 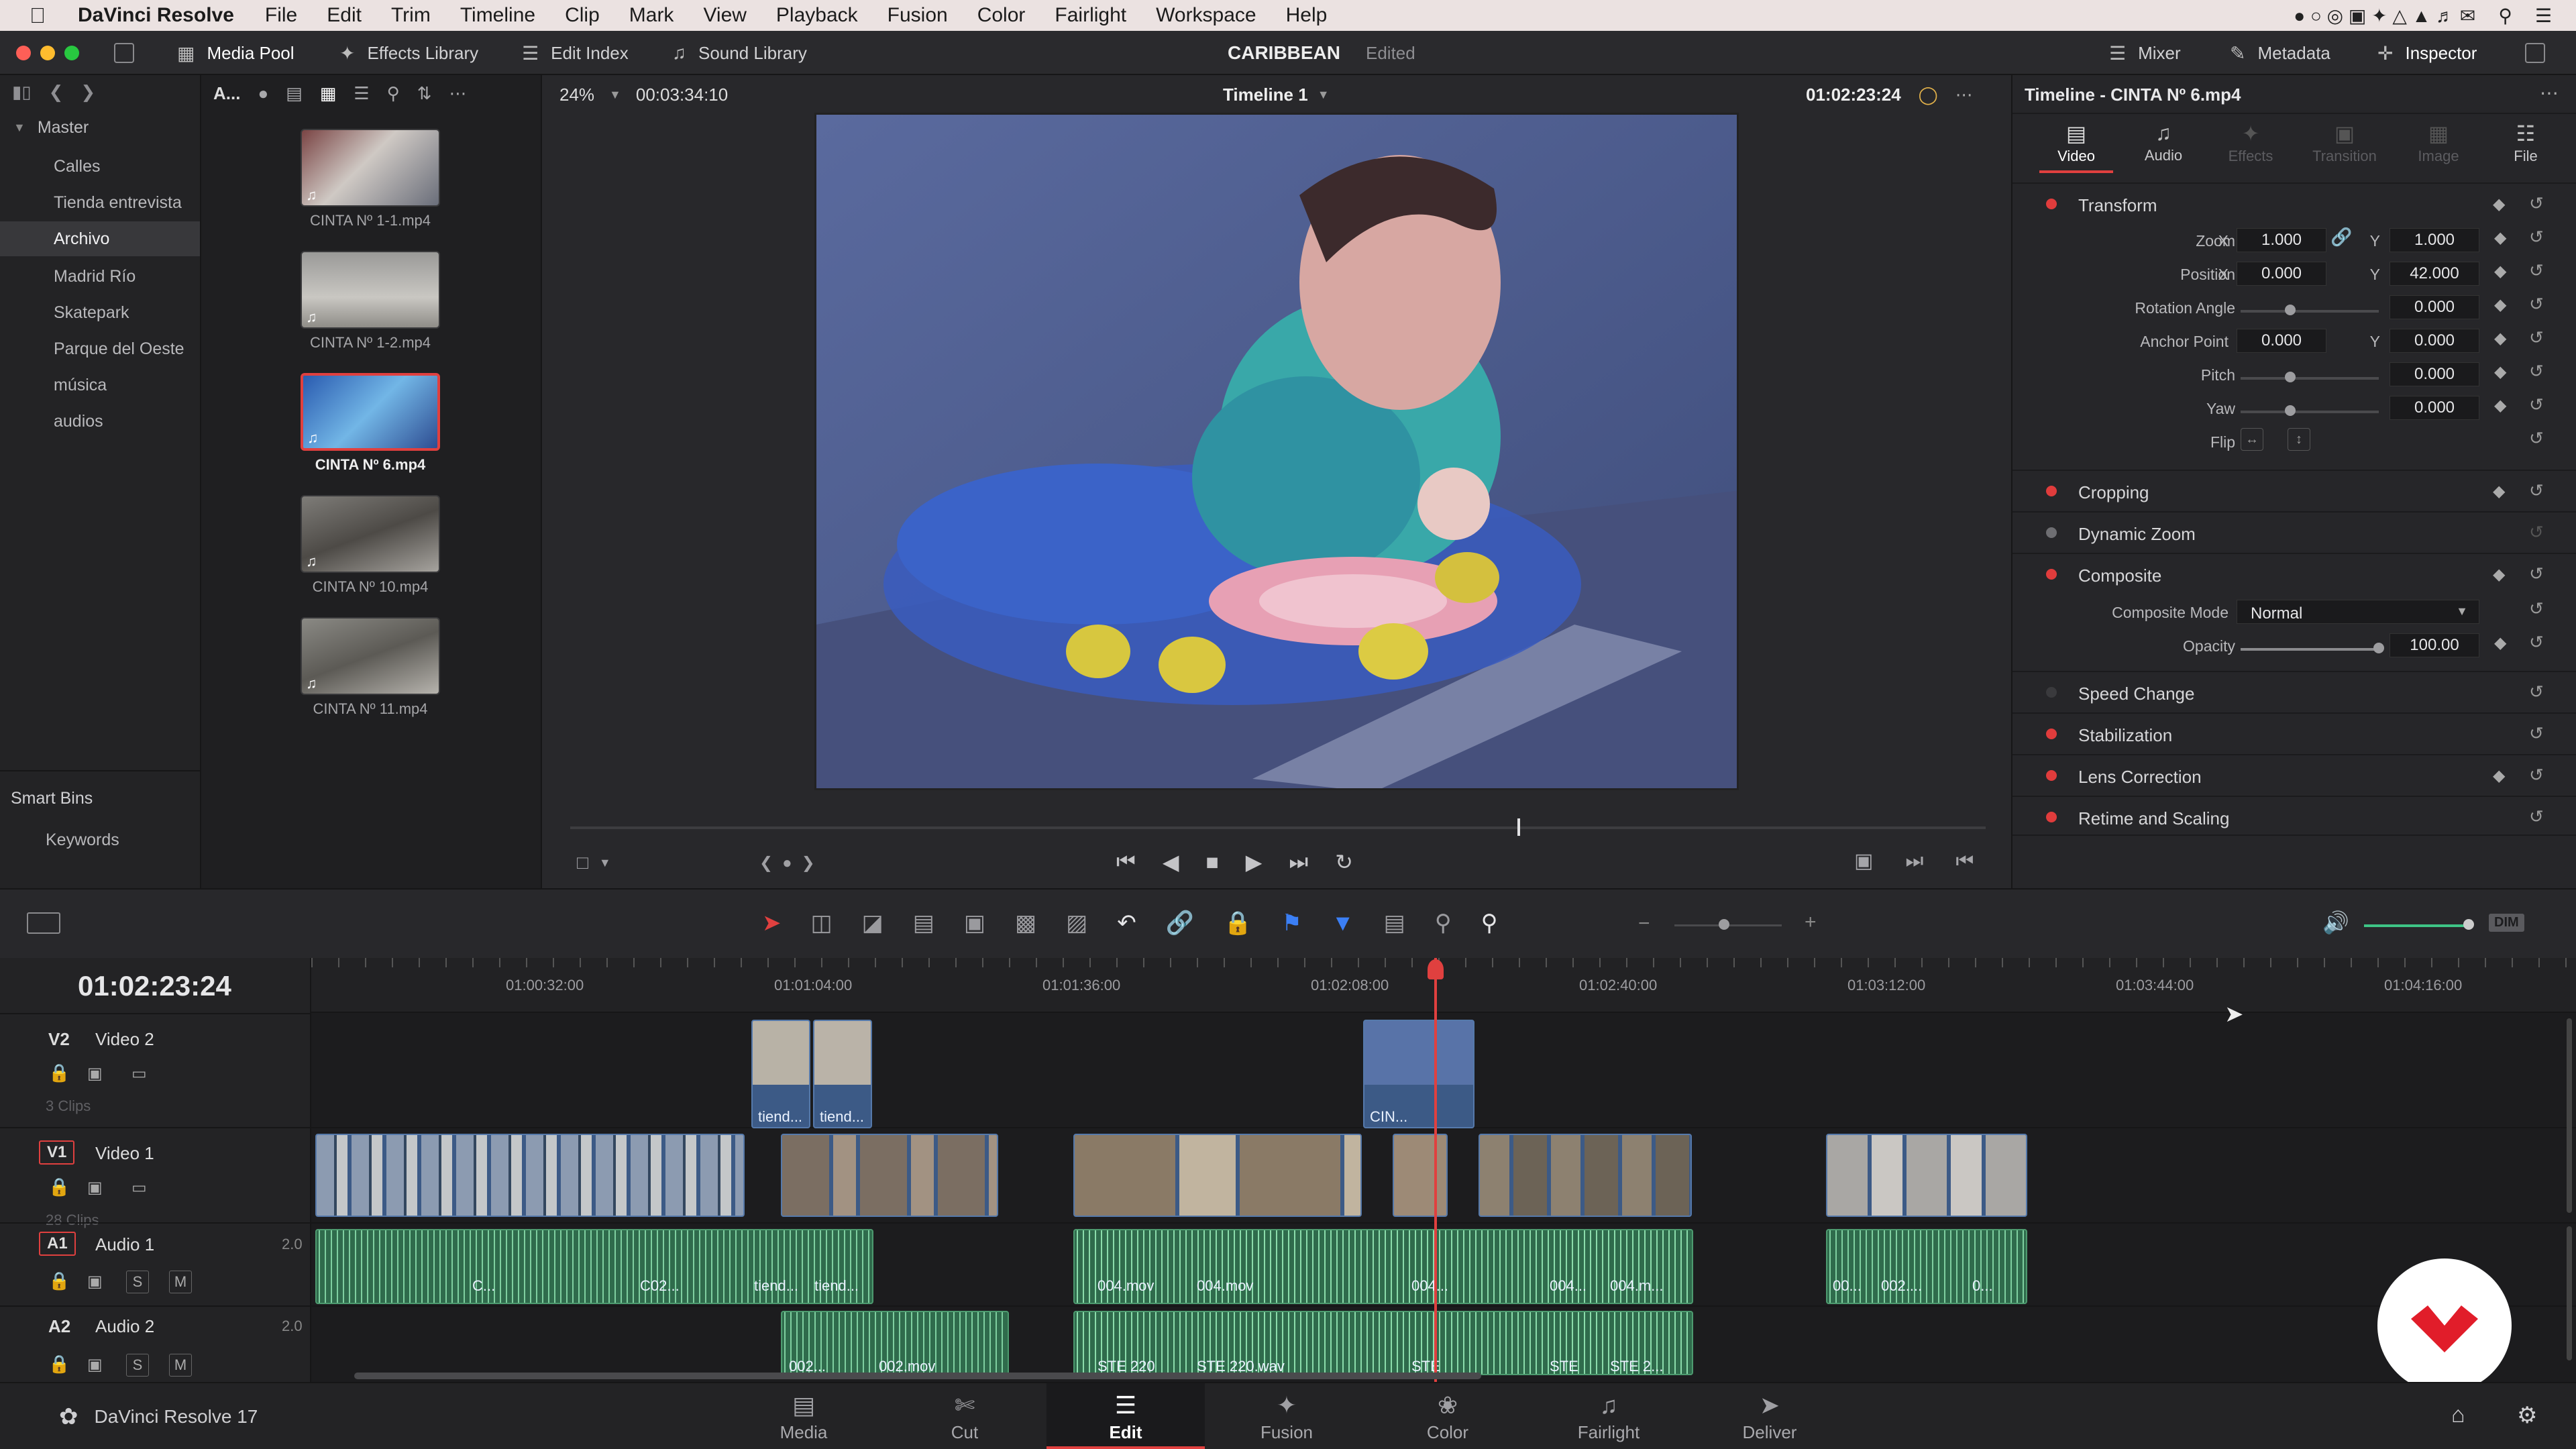 What do you see at coordinates (1126, 862) in the screenshot?
I see `go-to-start-icon: ⏮` at bounding box center [1126, 862].